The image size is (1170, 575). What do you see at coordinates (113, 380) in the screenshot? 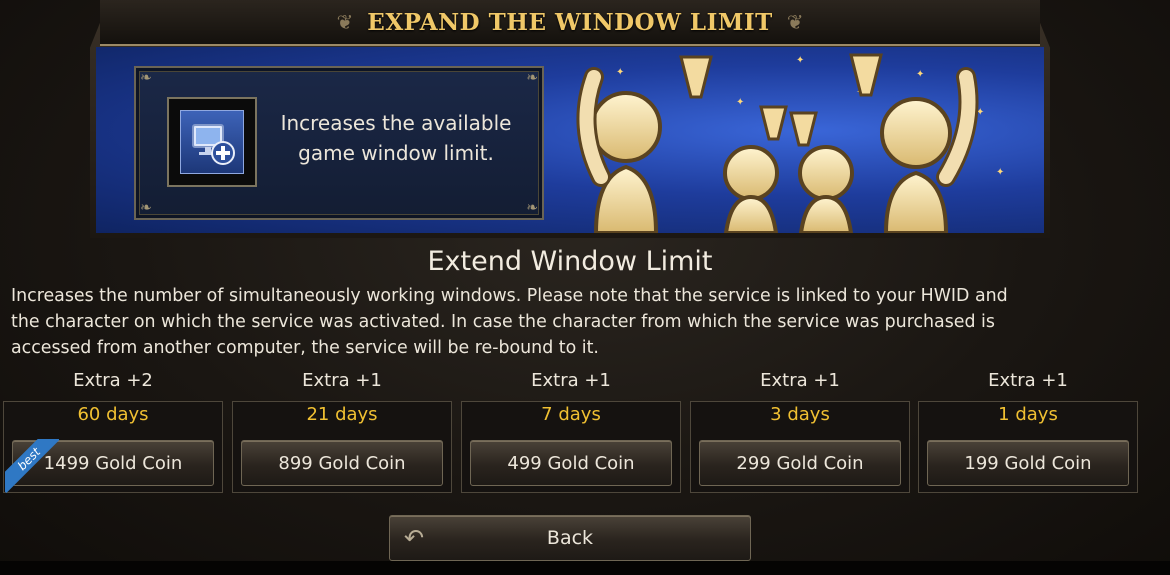
I see `option-label: Extra +2` at bounding box center [113, 380].